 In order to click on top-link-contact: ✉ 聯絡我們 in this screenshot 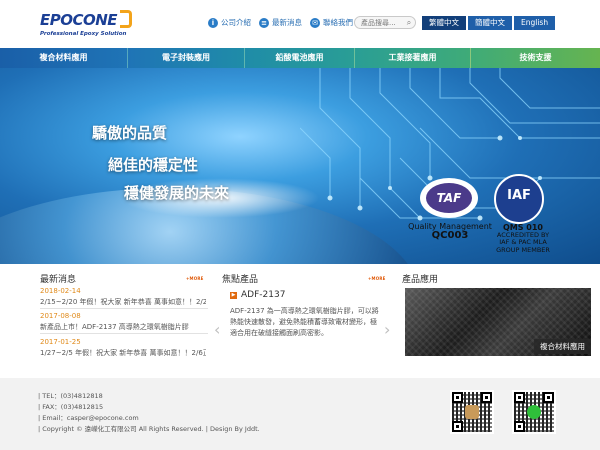, I will do `click(331, 22)`.